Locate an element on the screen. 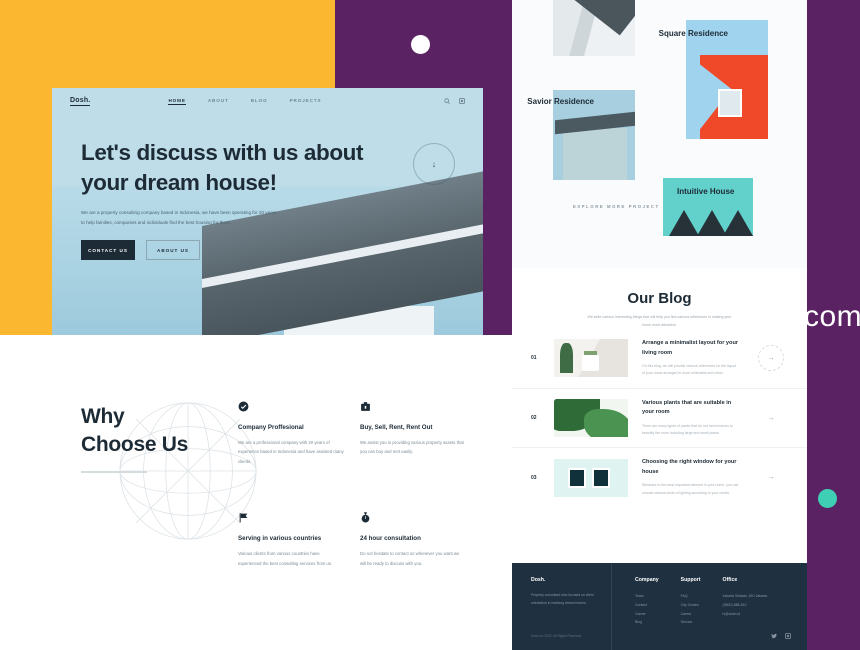  check-badge-icon is located at coordinates (291, 406).